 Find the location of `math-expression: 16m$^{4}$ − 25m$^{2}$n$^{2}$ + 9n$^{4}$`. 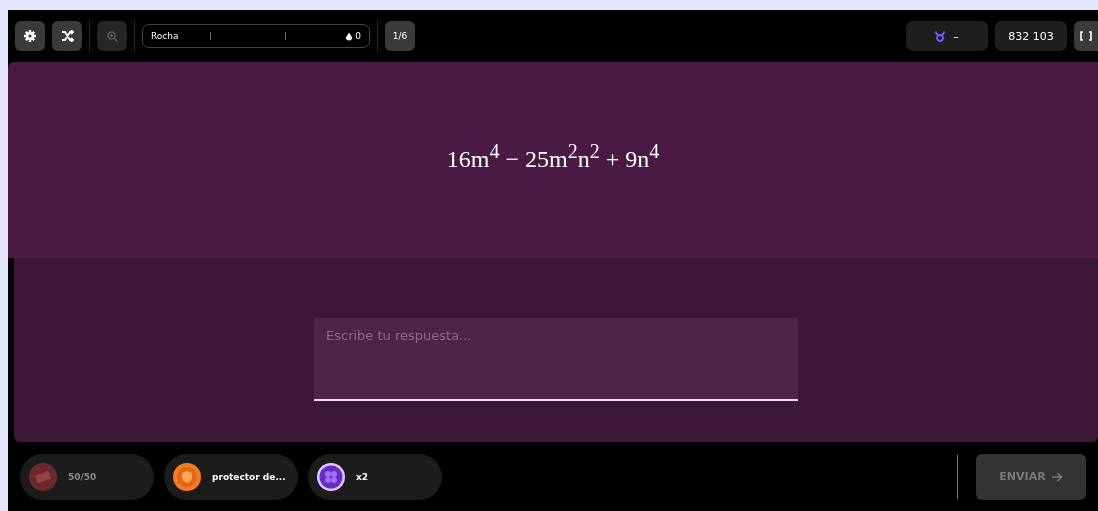

math-expression: 16m$^{4}$ − 25m$^{2}$n$^{2}$ + 9n$^{4}$ is located at coordinates (553, 155).